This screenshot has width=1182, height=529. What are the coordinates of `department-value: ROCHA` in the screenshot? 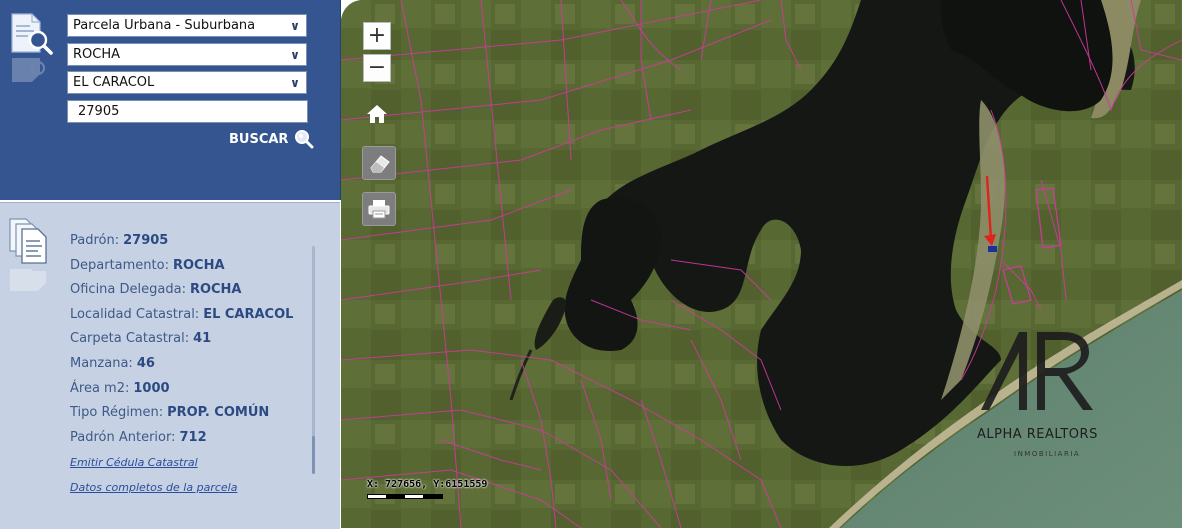 It's located at (97, 54).